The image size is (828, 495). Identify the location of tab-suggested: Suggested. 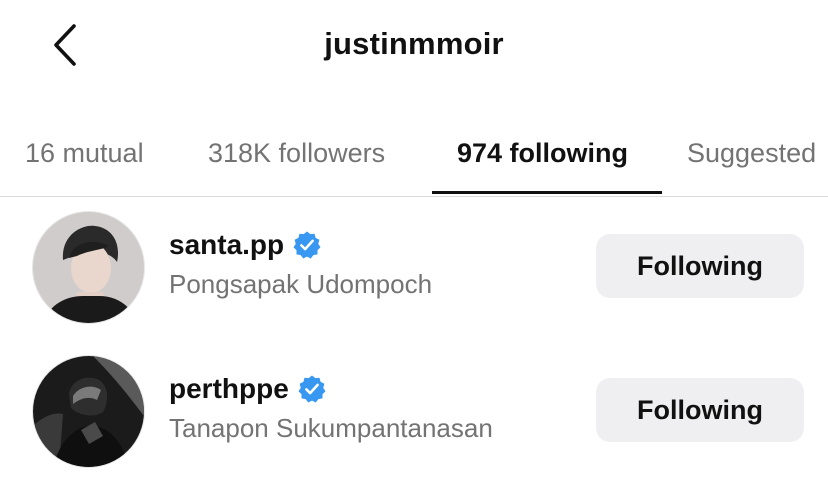
(751, 153).